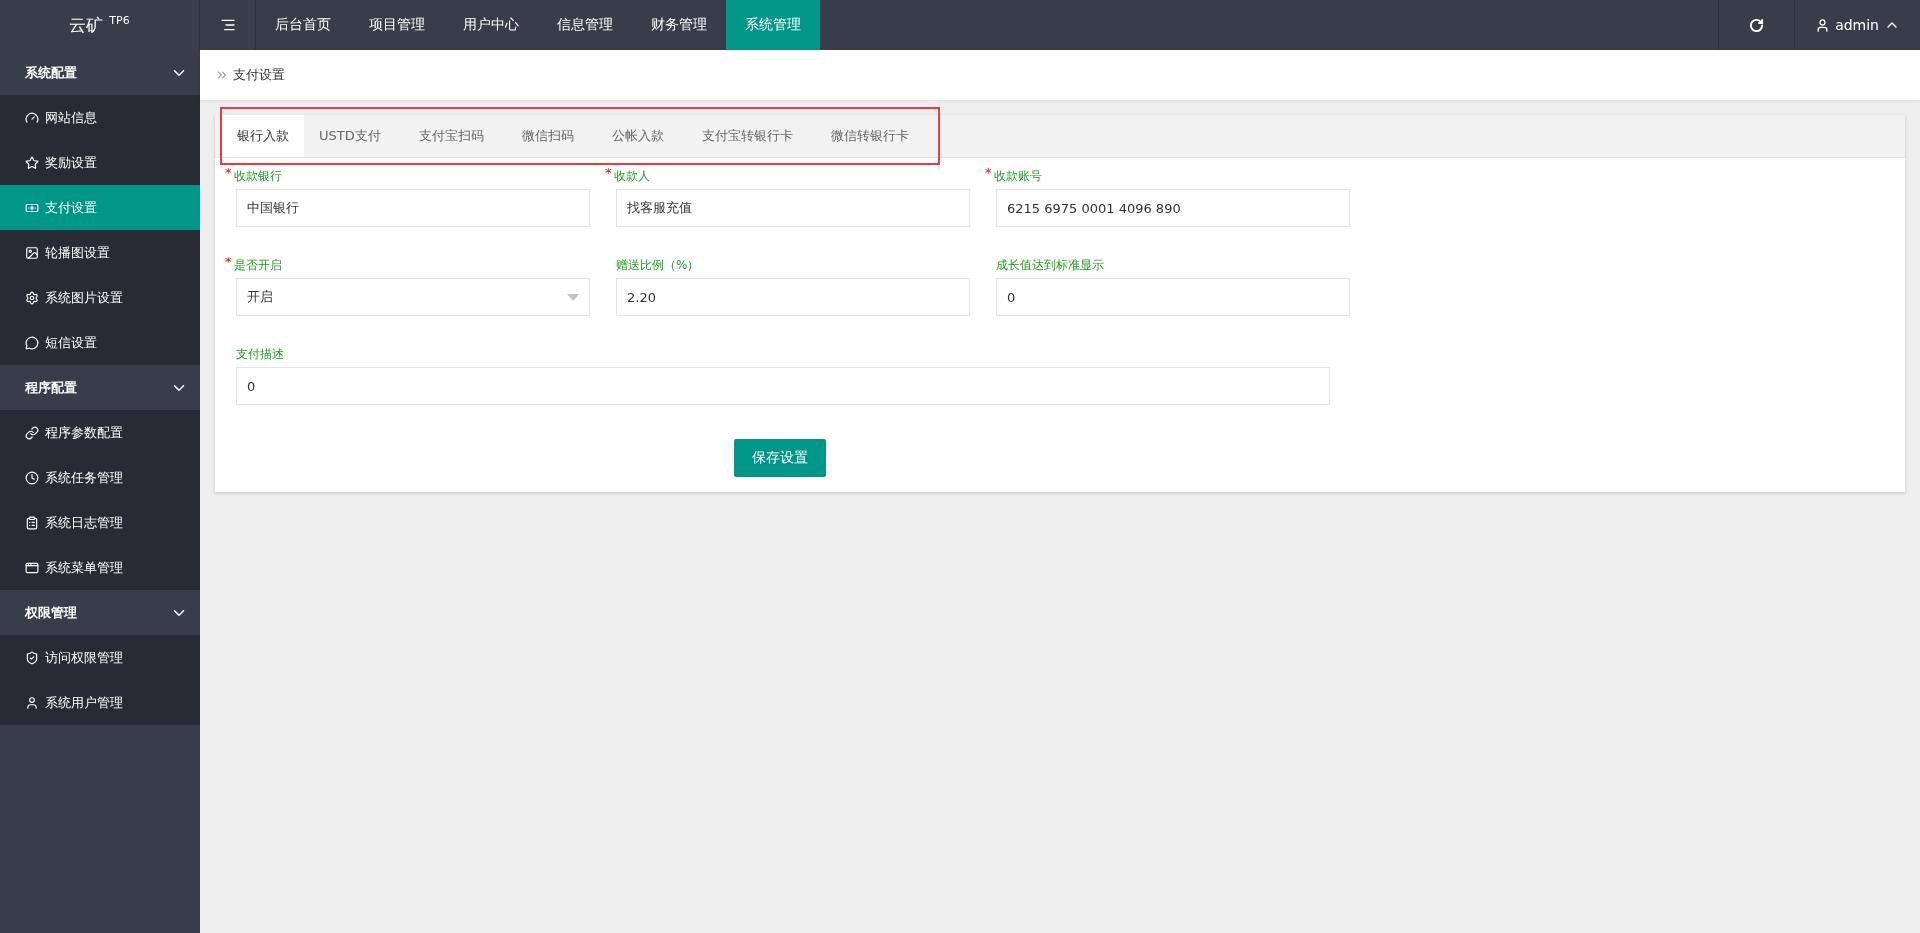  Describe the element at coordinates (32, 342) in the screenshot. I see `chat-bubble-icon` at that location.